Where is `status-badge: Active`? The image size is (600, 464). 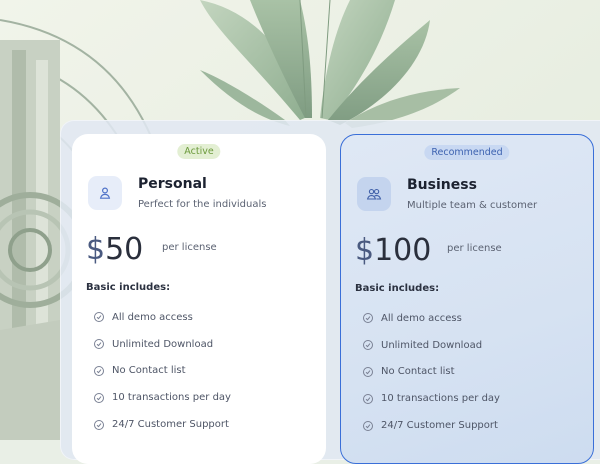 status-badge: Active is located at coordinates (199, 151).